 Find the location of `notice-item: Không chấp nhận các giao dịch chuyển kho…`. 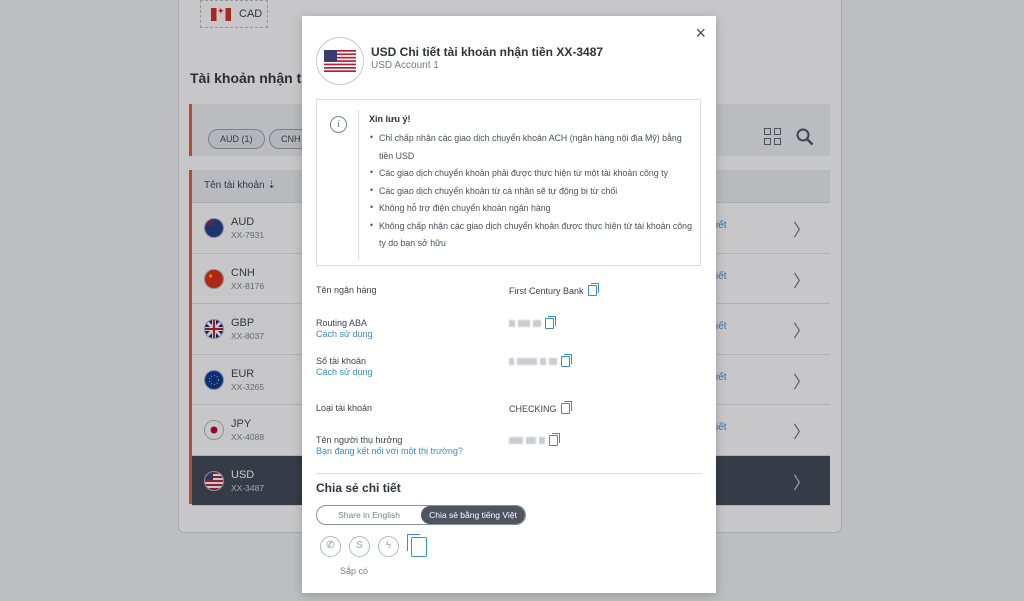

notice-item: Không chấp nhận các giao dịch chuyển kho… is located at coordinates (529, 235).